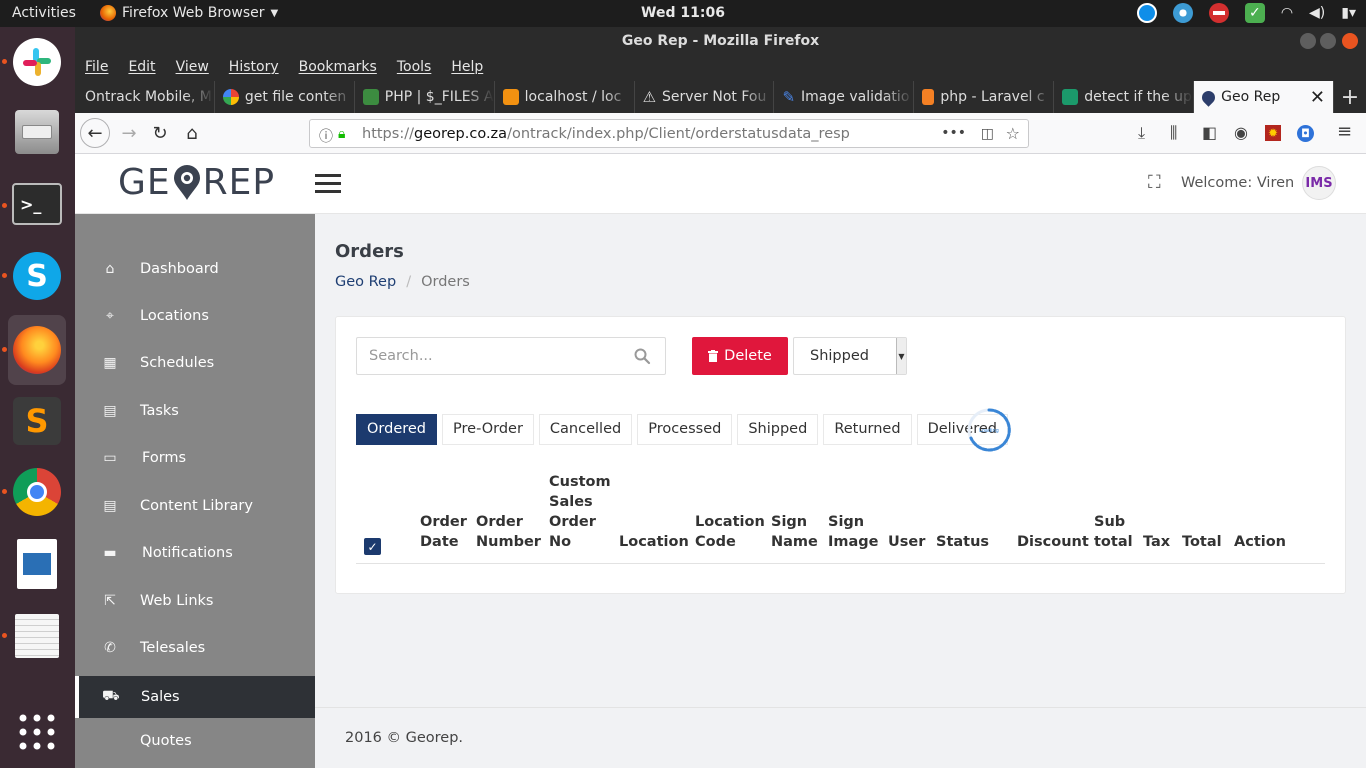 The height and width of the screenshot is (768, 1366). What do you see at coordinates (141, 68) in the screenshot?
I see `menu-edit: Edit` at bounding box center [141, 68].